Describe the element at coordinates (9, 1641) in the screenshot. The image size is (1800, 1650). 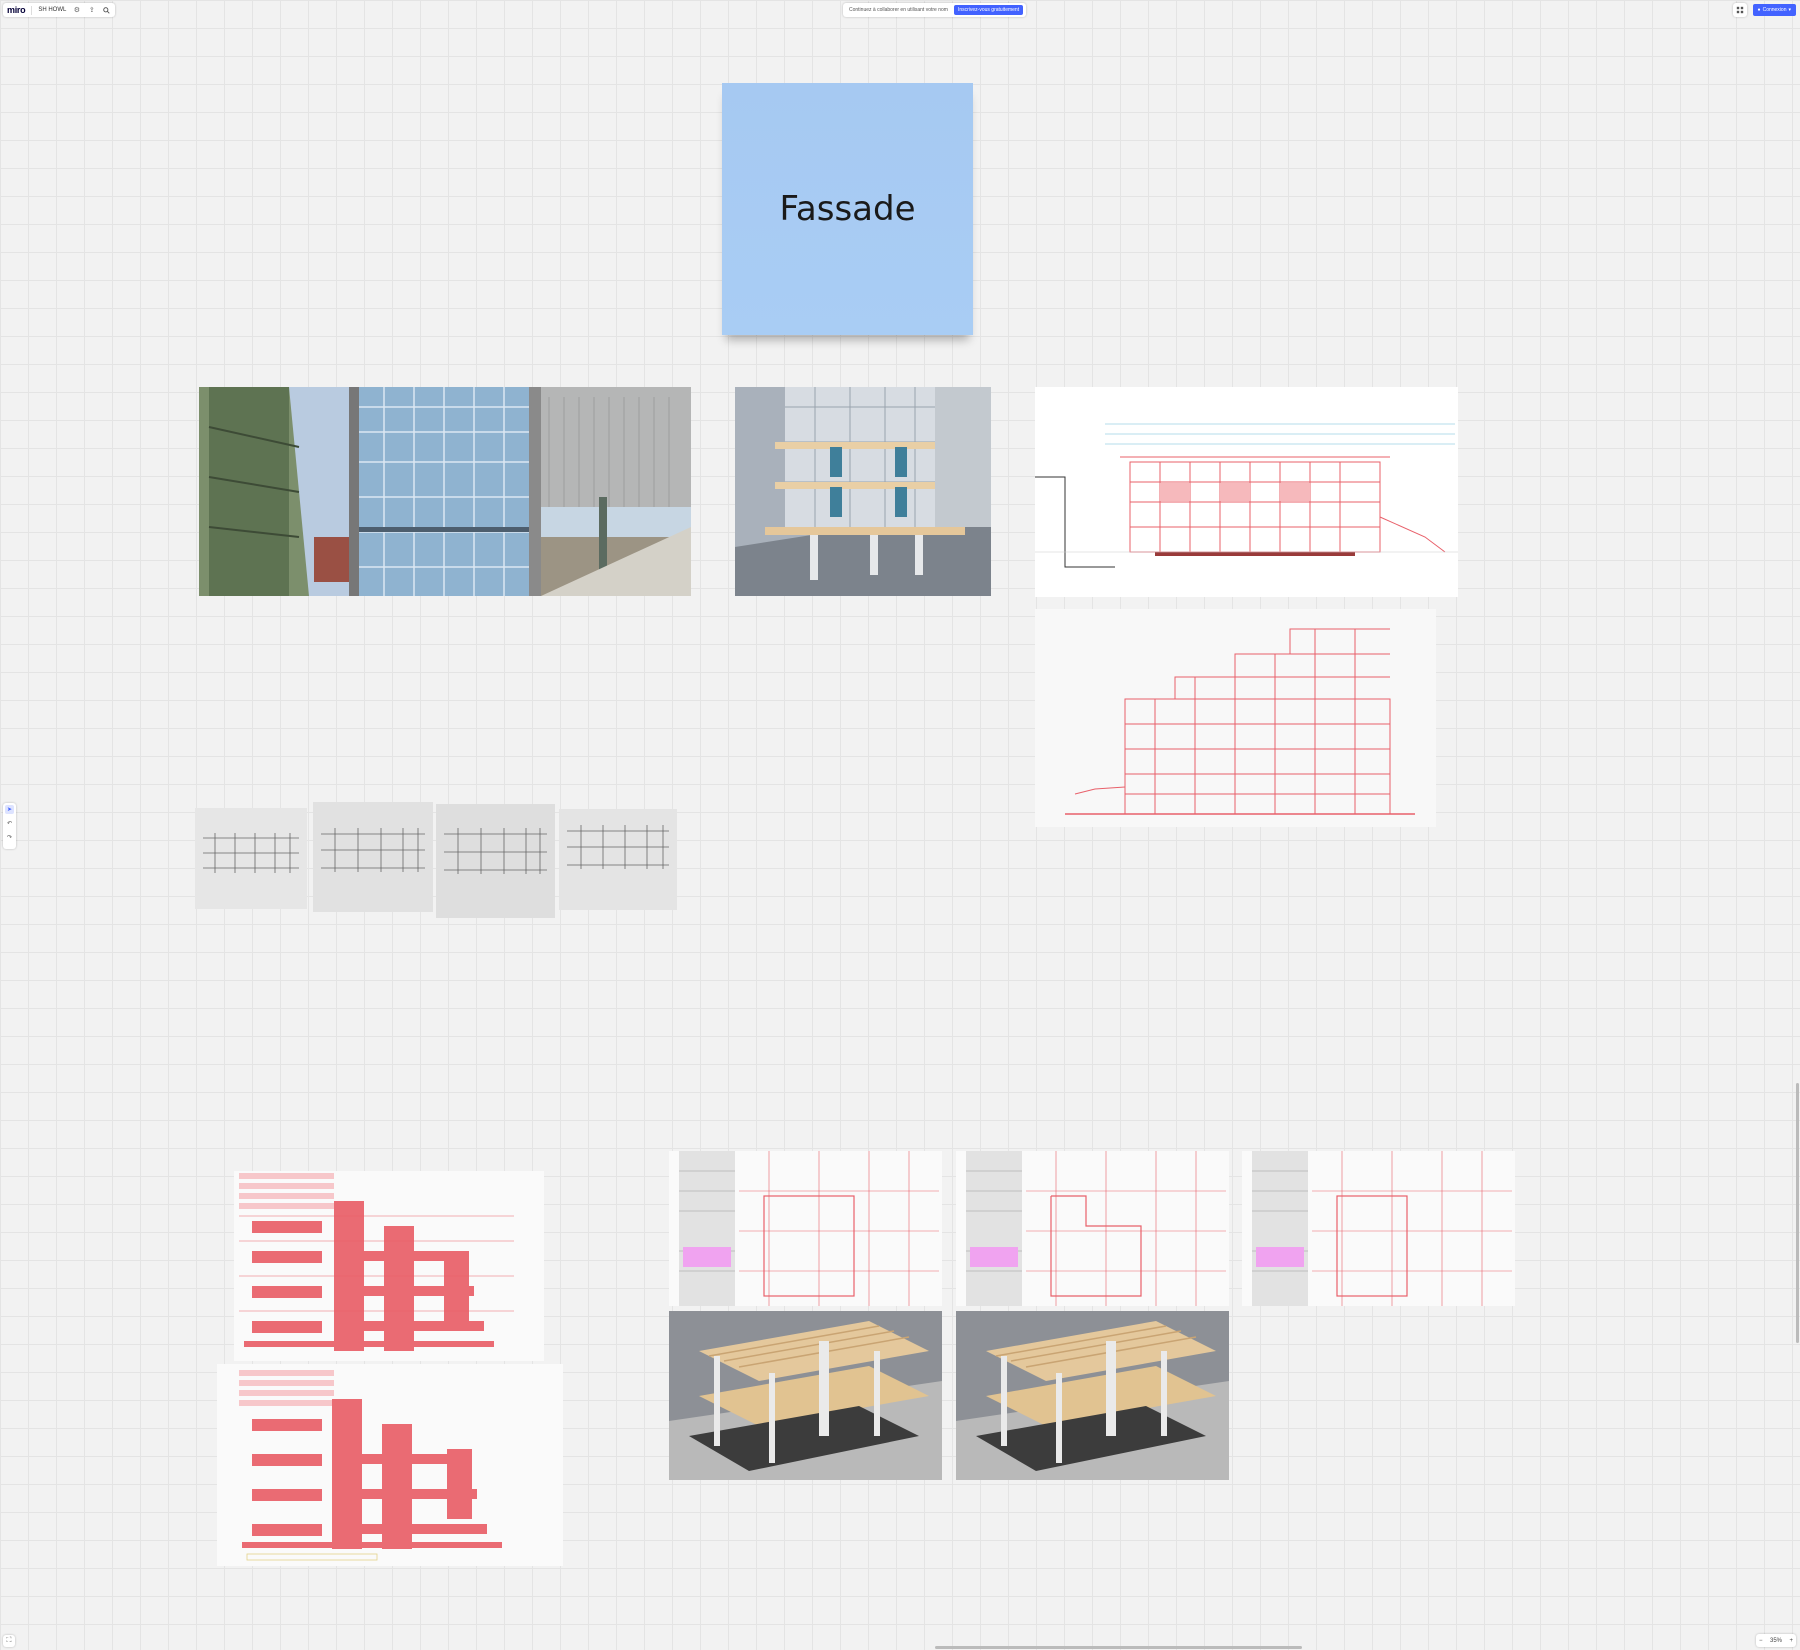
I see `minimap-icon: ⛶` at that location.